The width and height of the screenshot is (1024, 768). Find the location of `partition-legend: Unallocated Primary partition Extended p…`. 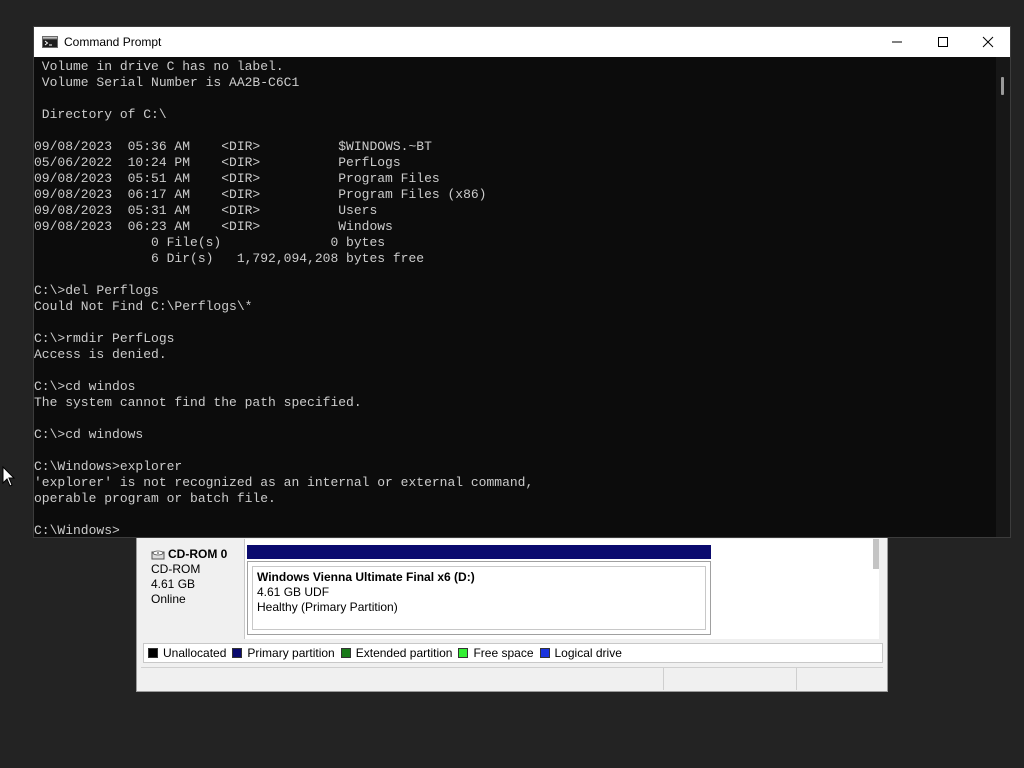

partition-legend: Unallocated Primary partition Extended p… is located at coordinates (513, 653).